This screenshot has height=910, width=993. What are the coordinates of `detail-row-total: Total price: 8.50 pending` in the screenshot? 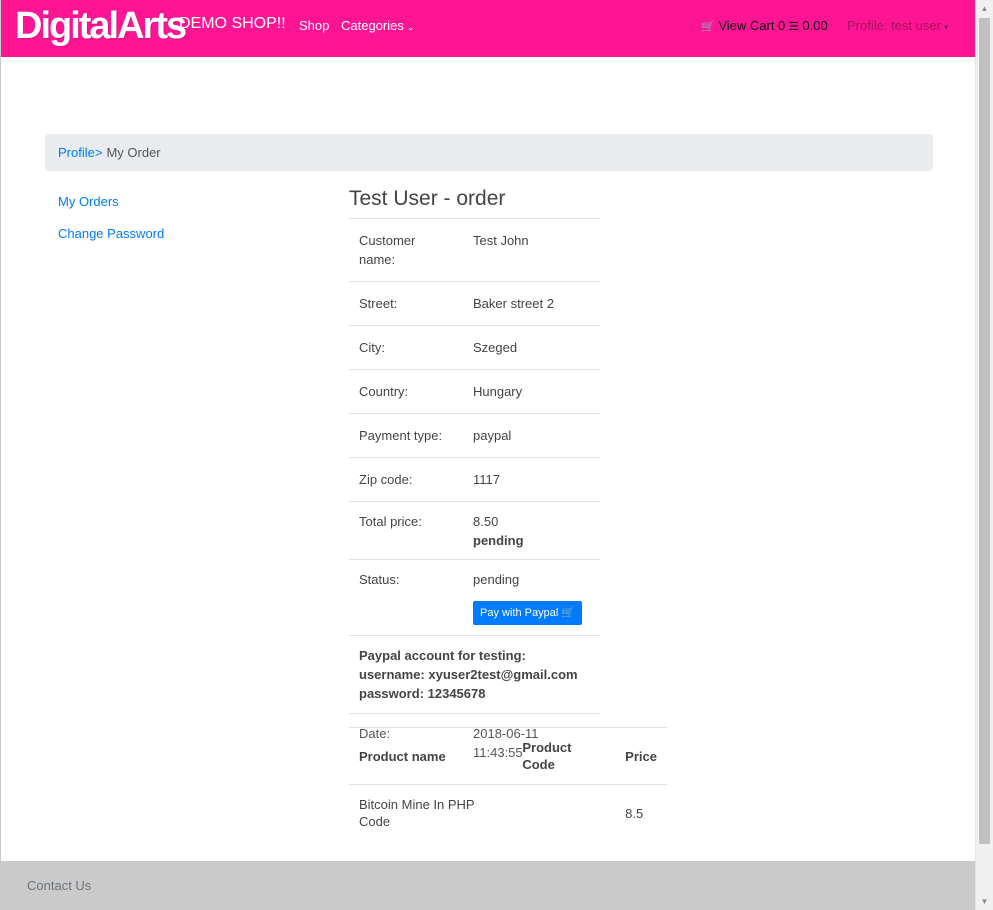 It's located at (474, 530).